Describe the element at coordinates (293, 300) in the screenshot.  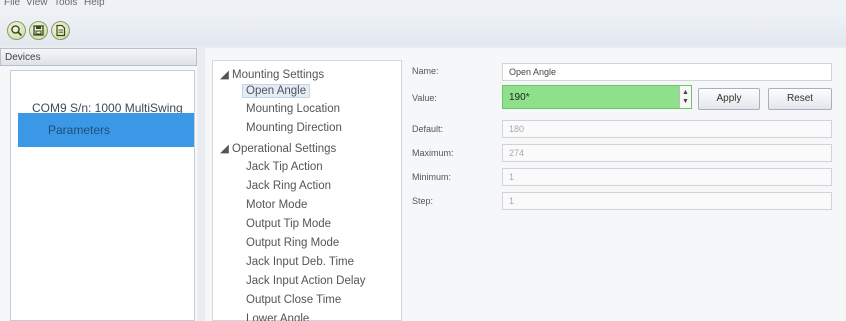
I see `tree-item-output-close-time: Output Close Time` at that location.